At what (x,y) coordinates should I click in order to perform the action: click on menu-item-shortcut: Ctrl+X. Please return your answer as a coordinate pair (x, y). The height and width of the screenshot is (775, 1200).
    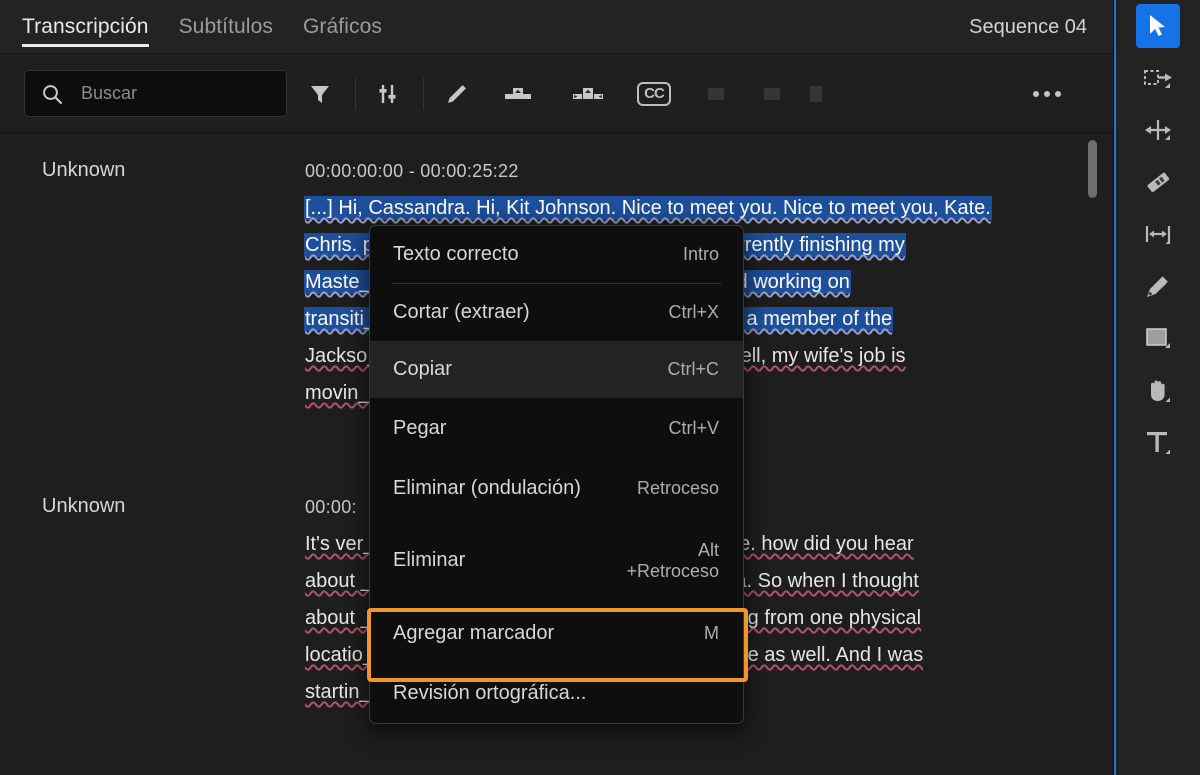
    Looking at the image, I should click on (693, 312).